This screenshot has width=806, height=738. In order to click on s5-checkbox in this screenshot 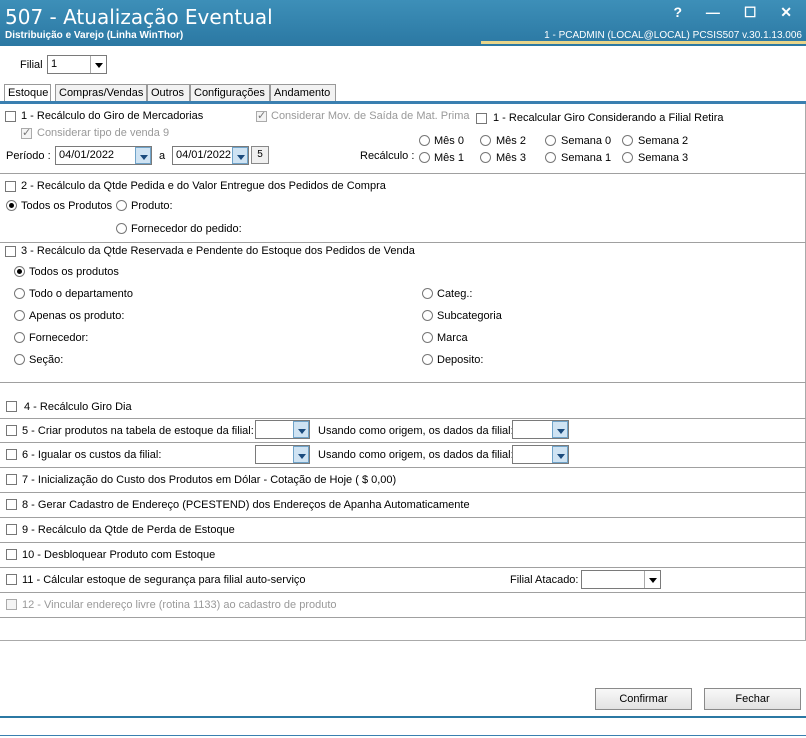, I will do `click(11, 430)`.